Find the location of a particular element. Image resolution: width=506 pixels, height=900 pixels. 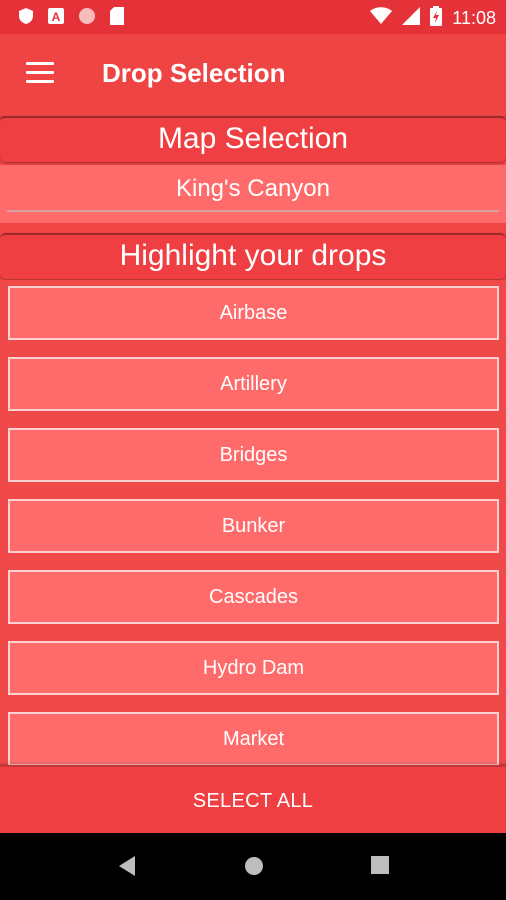

map-select-dropdown: King's Canyon is located at coordinates (253, 194).